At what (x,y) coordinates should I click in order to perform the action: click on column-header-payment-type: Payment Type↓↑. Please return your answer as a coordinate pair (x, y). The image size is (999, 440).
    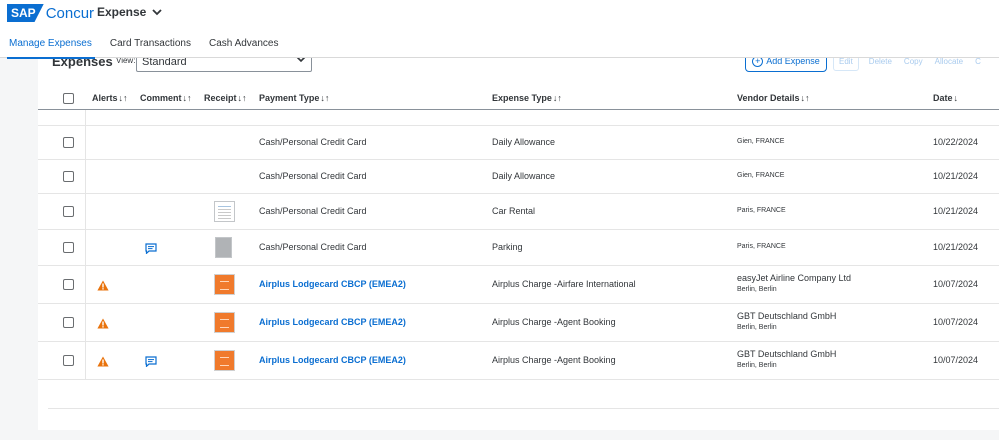
    Looking at the image, I should click on (294, 98).